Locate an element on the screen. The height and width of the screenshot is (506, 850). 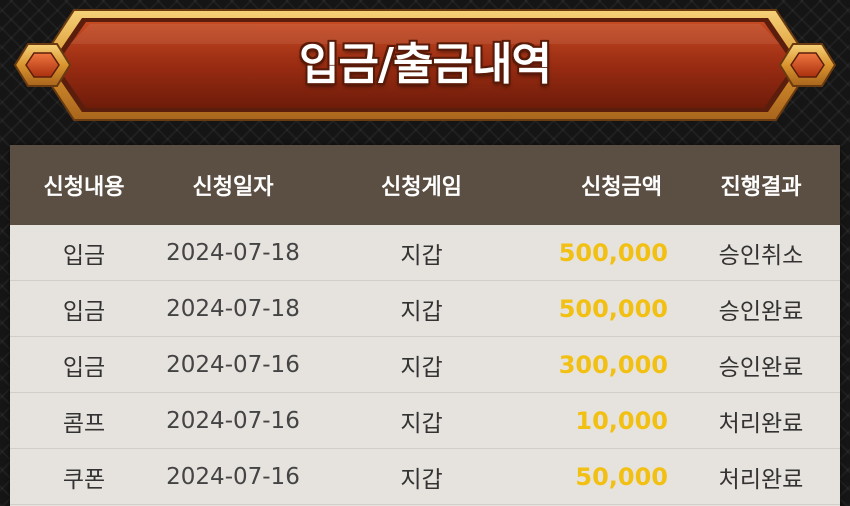
column-header-date: 신청일자 is located at coordinates (233, 187).